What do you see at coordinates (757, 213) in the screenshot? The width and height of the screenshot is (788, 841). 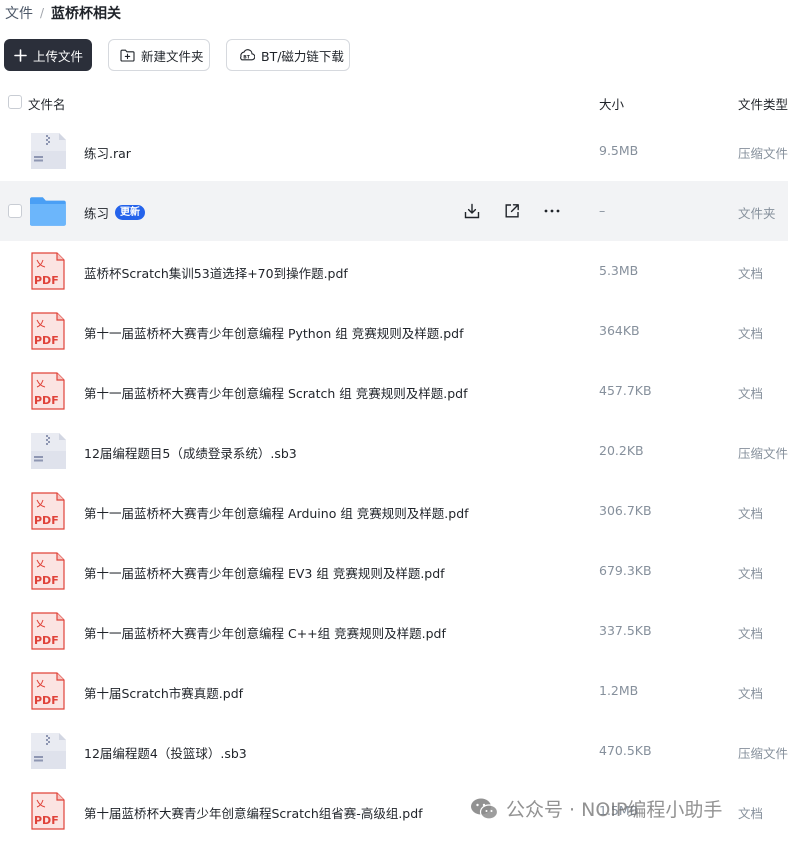 I see `file-type: 文件夹` at bounding box center [757, 213].